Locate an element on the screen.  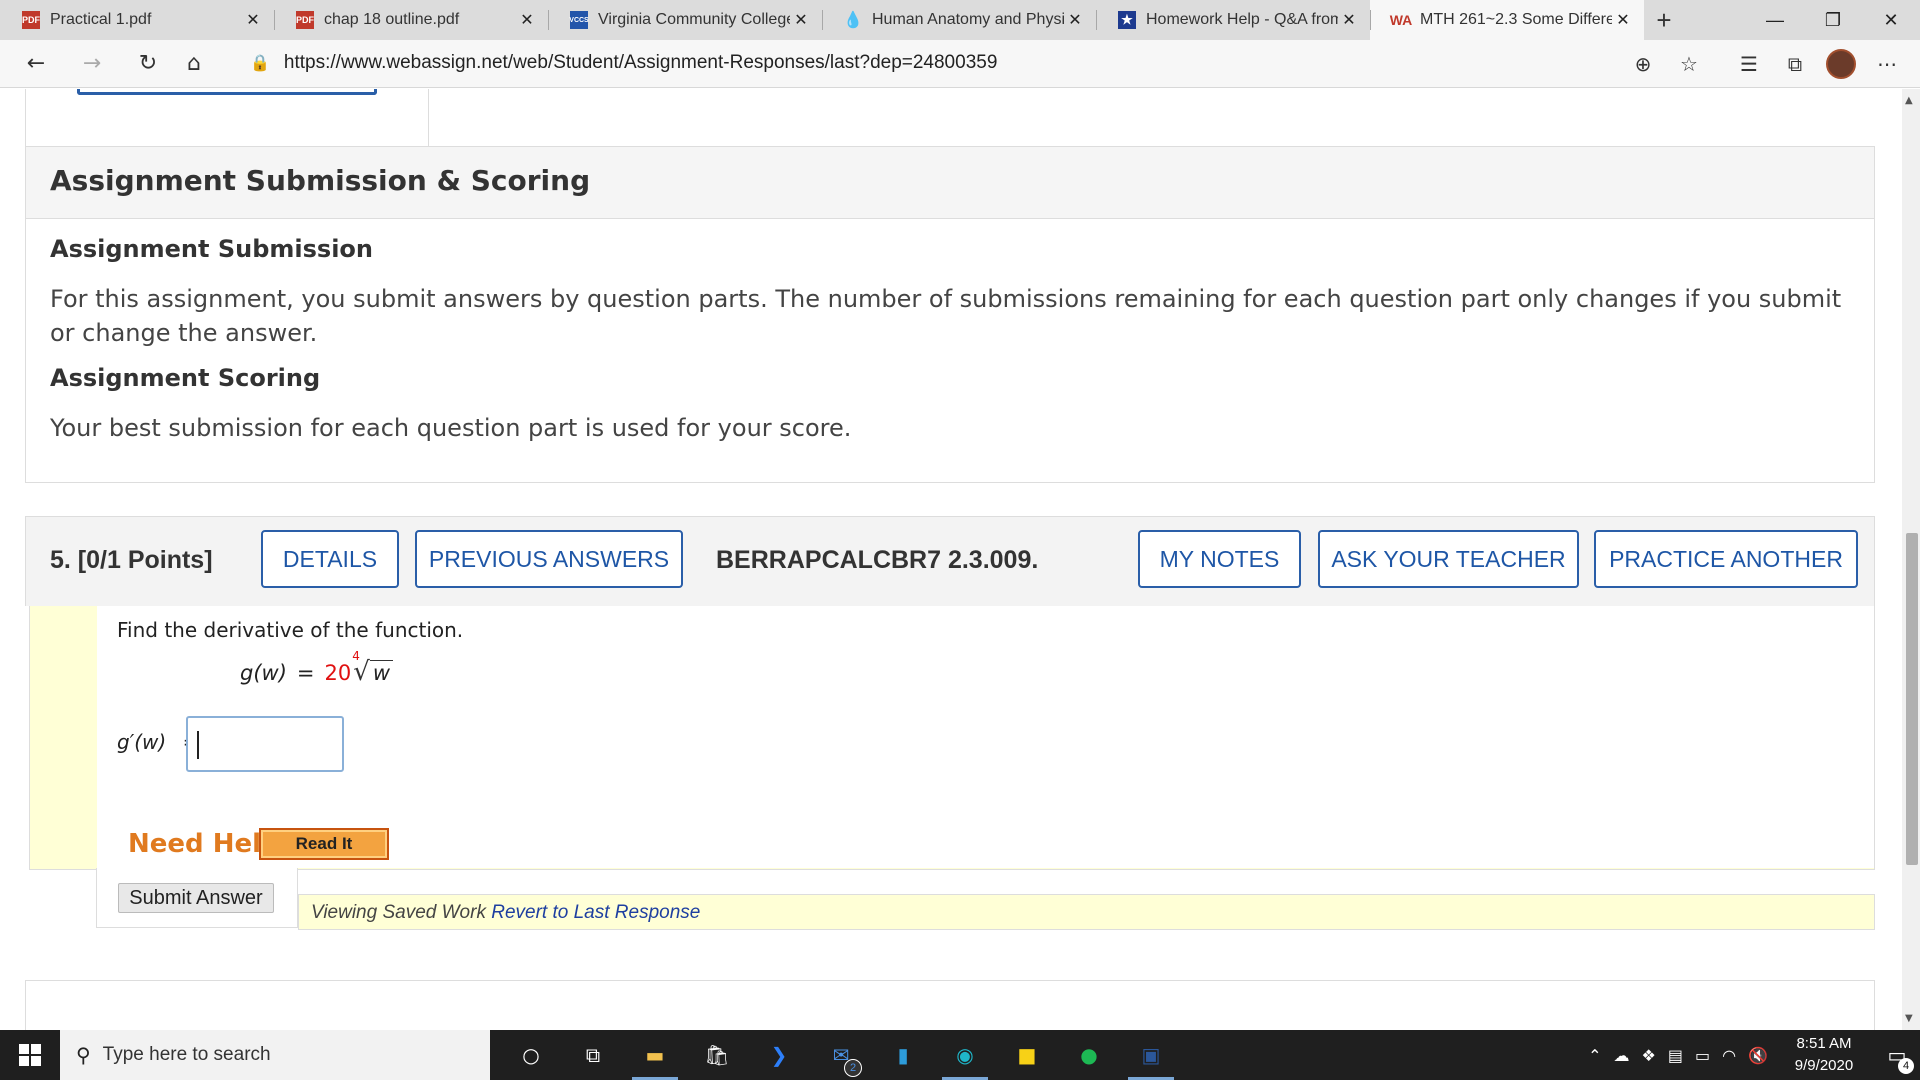
search-placeholder: Type here to search is located at coordinates (186, 1054).